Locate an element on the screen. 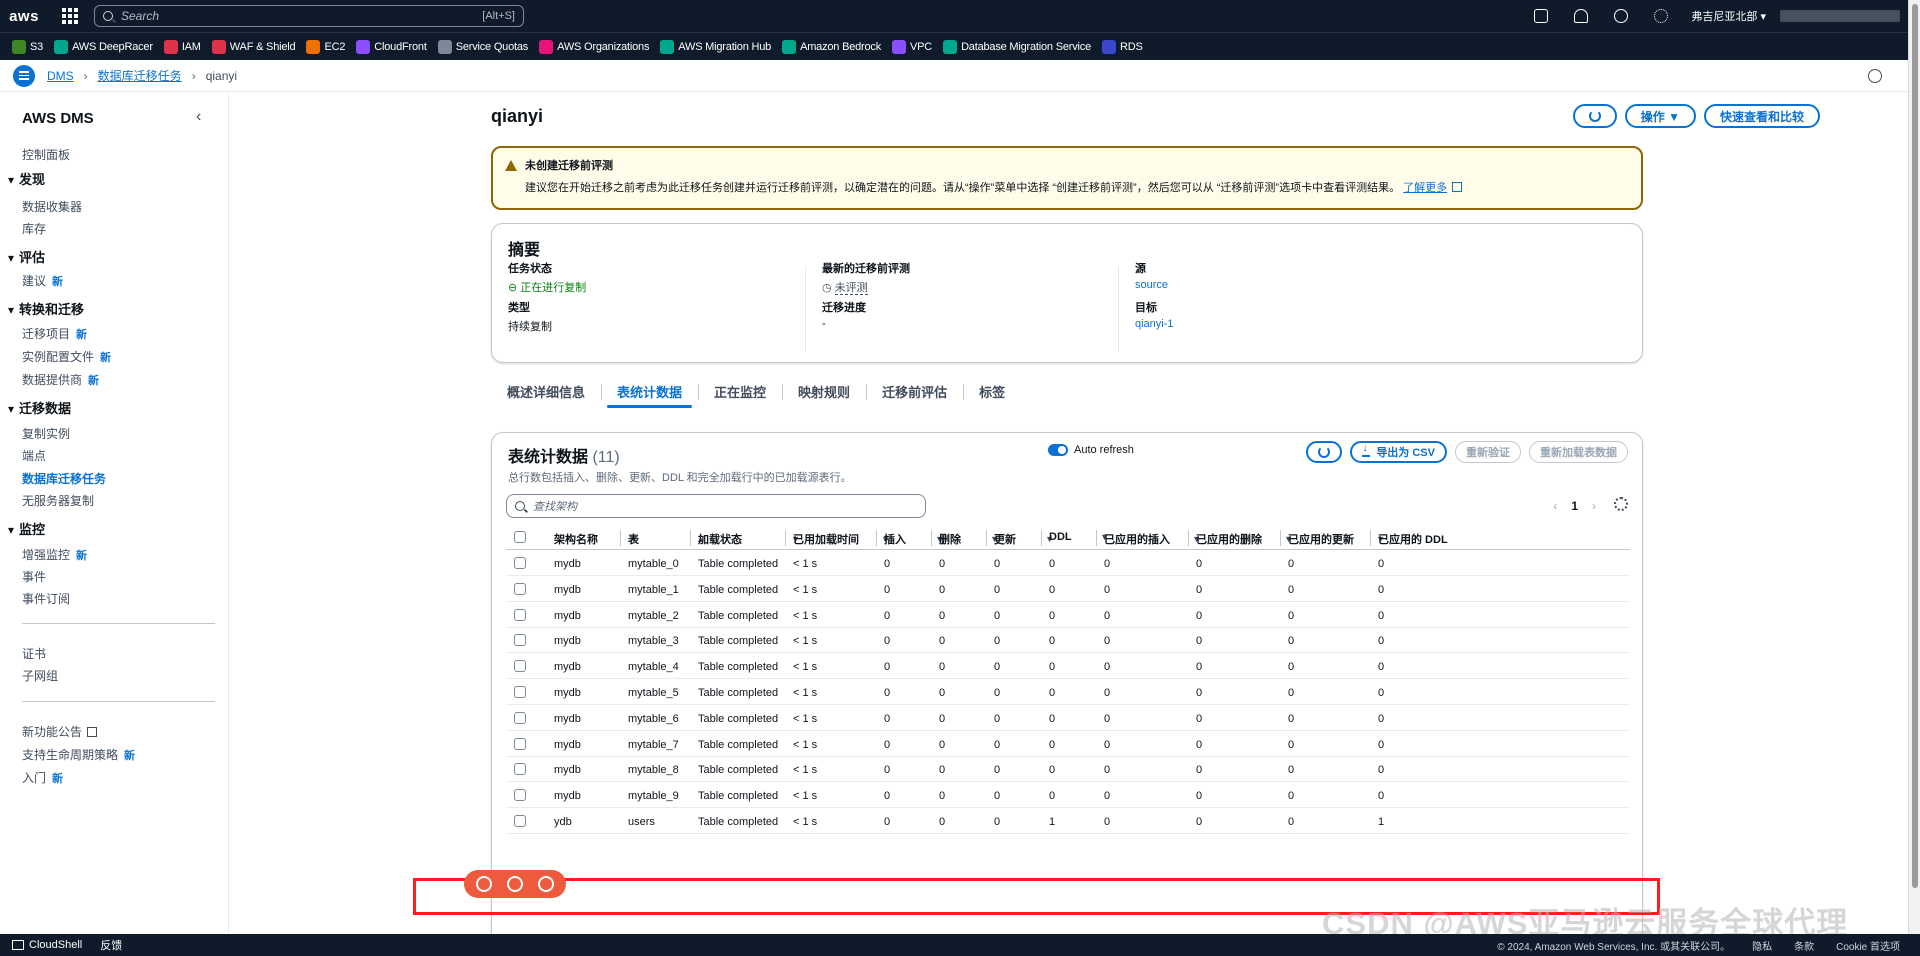  sidebar-item-data-collectors: 数据收集器 is located at coordinates (52, 206).